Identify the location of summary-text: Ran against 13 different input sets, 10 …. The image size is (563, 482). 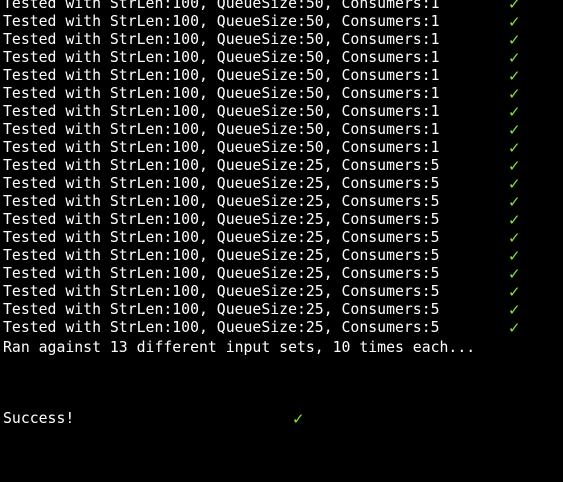
(239, 347).